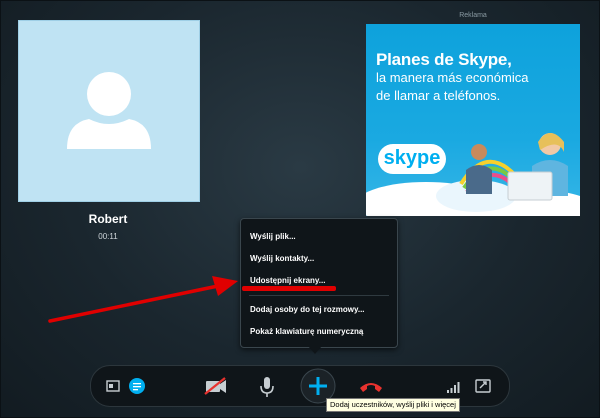 This screenshot has width=600, height=418. Describe the element at coordinates (319, 295) in the screenshot. I see `menu-separator` at that location.